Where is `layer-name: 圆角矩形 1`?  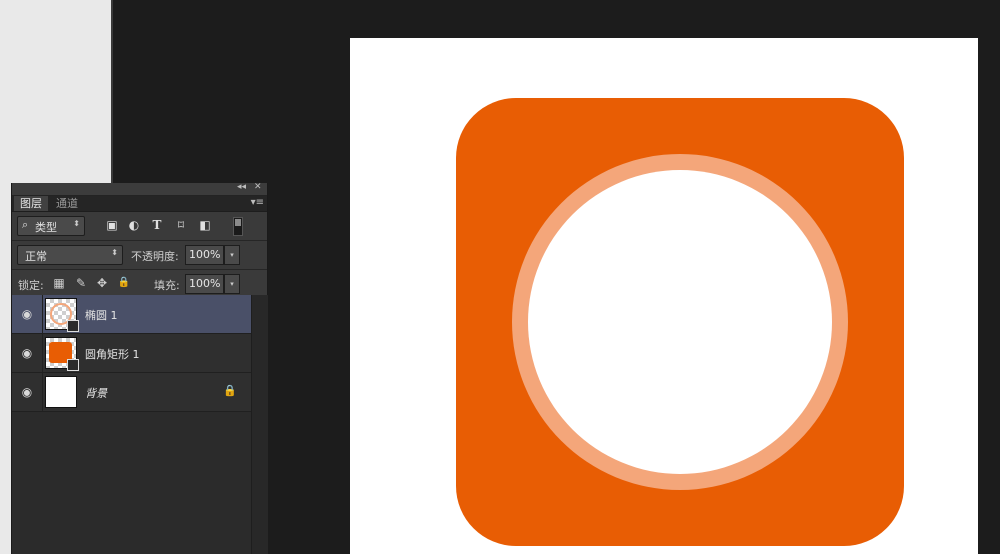 layer-name: 圆角矩形 1 is located at coordinates (112, 354).